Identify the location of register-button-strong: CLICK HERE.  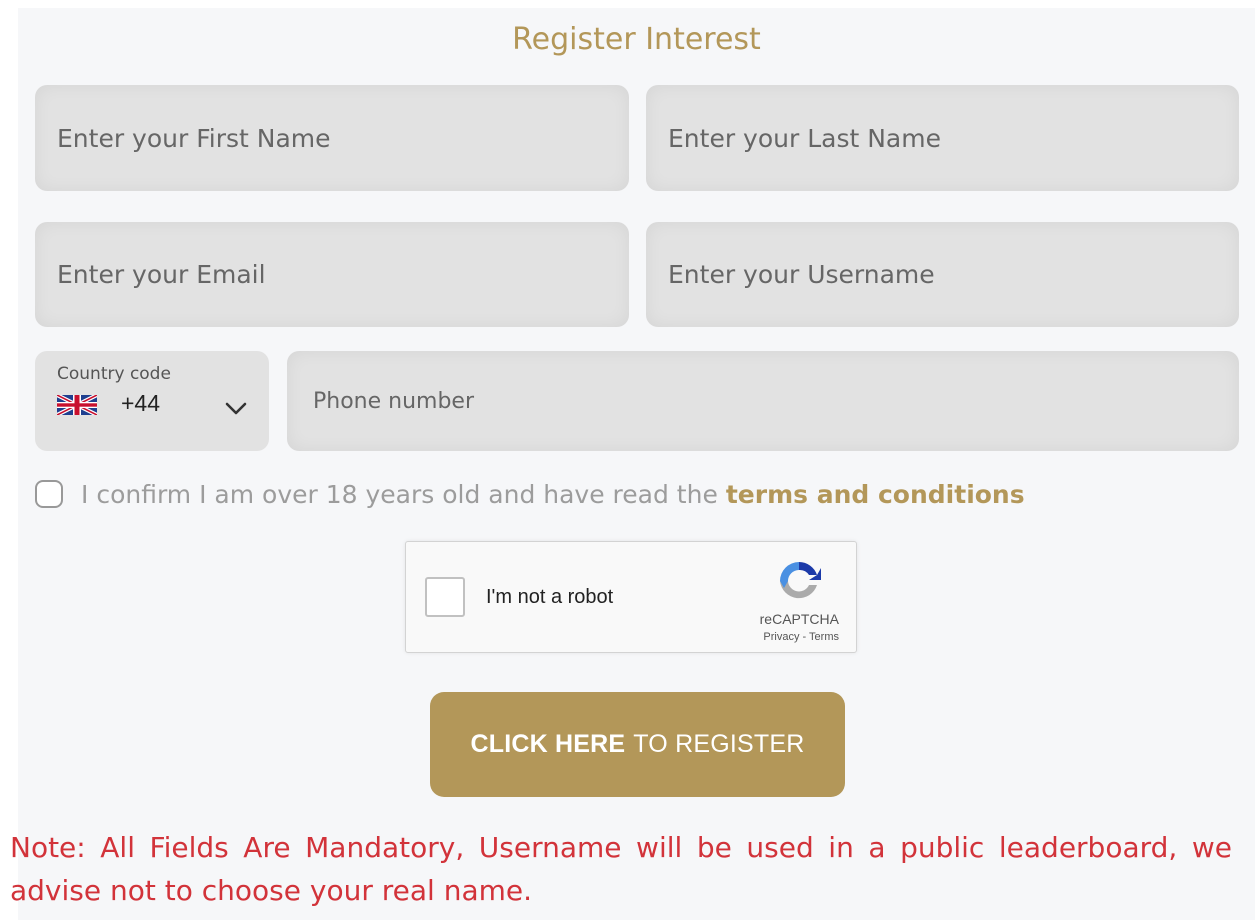
(548, 744).